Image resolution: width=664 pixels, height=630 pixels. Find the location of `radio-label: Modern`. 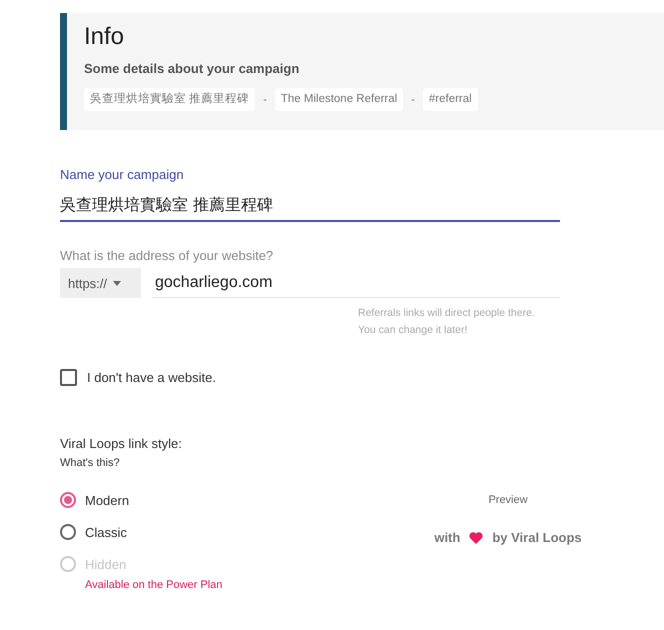

radio-label: Modern is located at coordinates (107, 500).